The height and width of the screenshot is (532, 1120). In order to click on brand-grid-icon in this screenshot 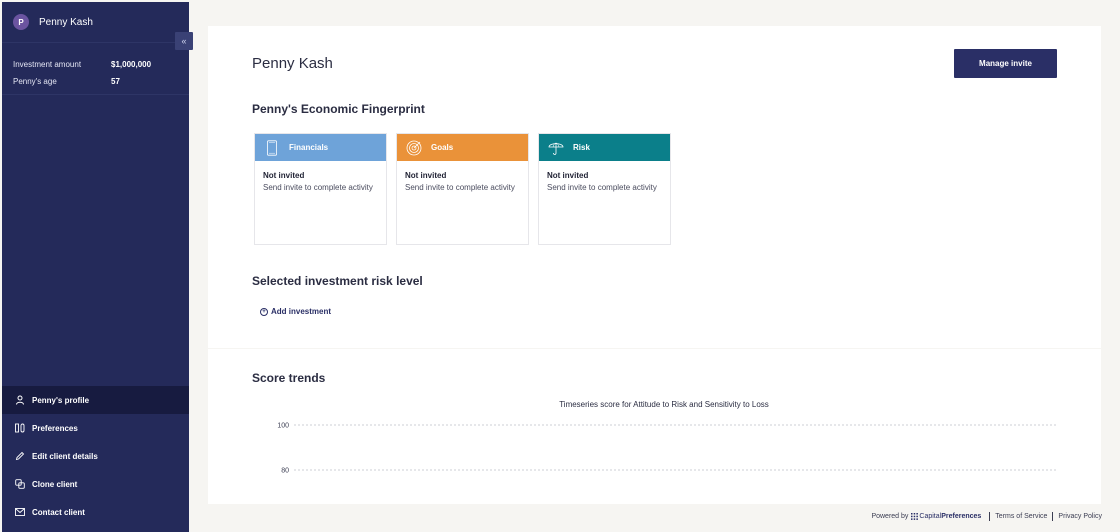, I will do `click(915, 516)`.